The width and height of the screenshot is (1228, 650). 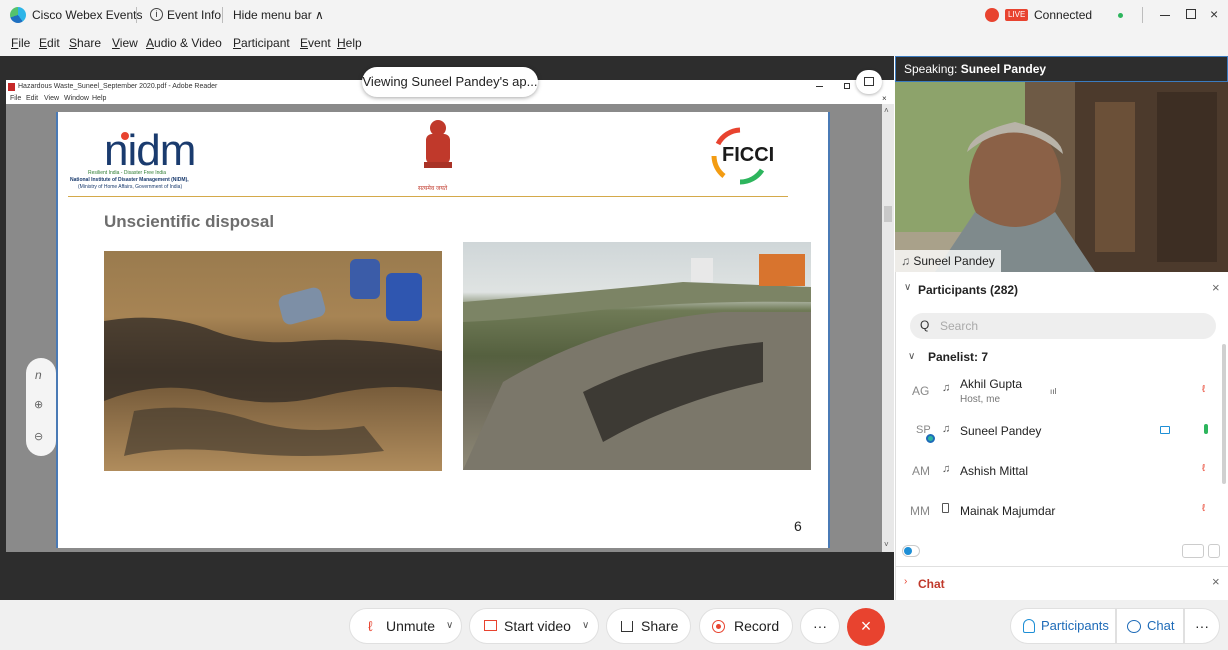 I want to click on record-button: Record, so click(x=746, y=626).